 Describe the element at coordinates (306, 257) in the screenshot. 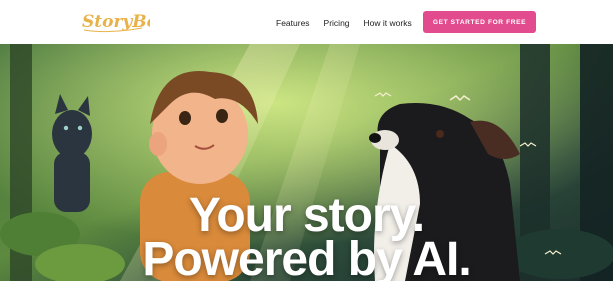

I see `headline-line-2: Powered by AI.` at that location.